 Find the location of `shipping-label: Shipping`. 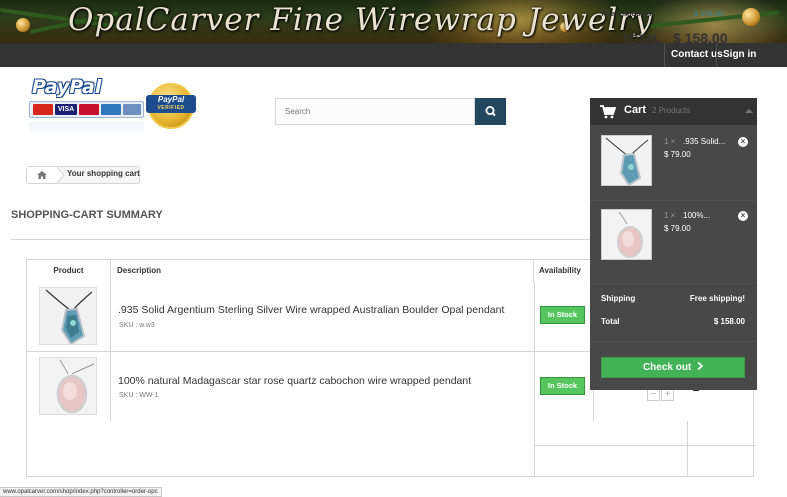

shipping-label: Shipping is located at coordinates (618, 298).